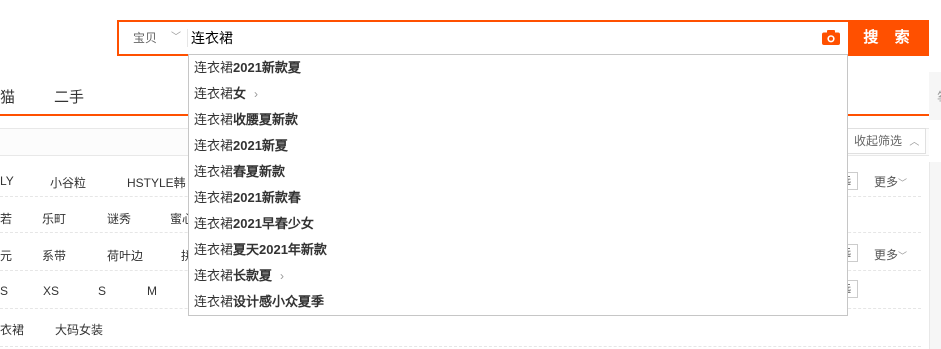 The width and height of the screenshot is (941, 349). I want to click on suggestion-item: 连衣裙春夏新款, so click(239, 172).